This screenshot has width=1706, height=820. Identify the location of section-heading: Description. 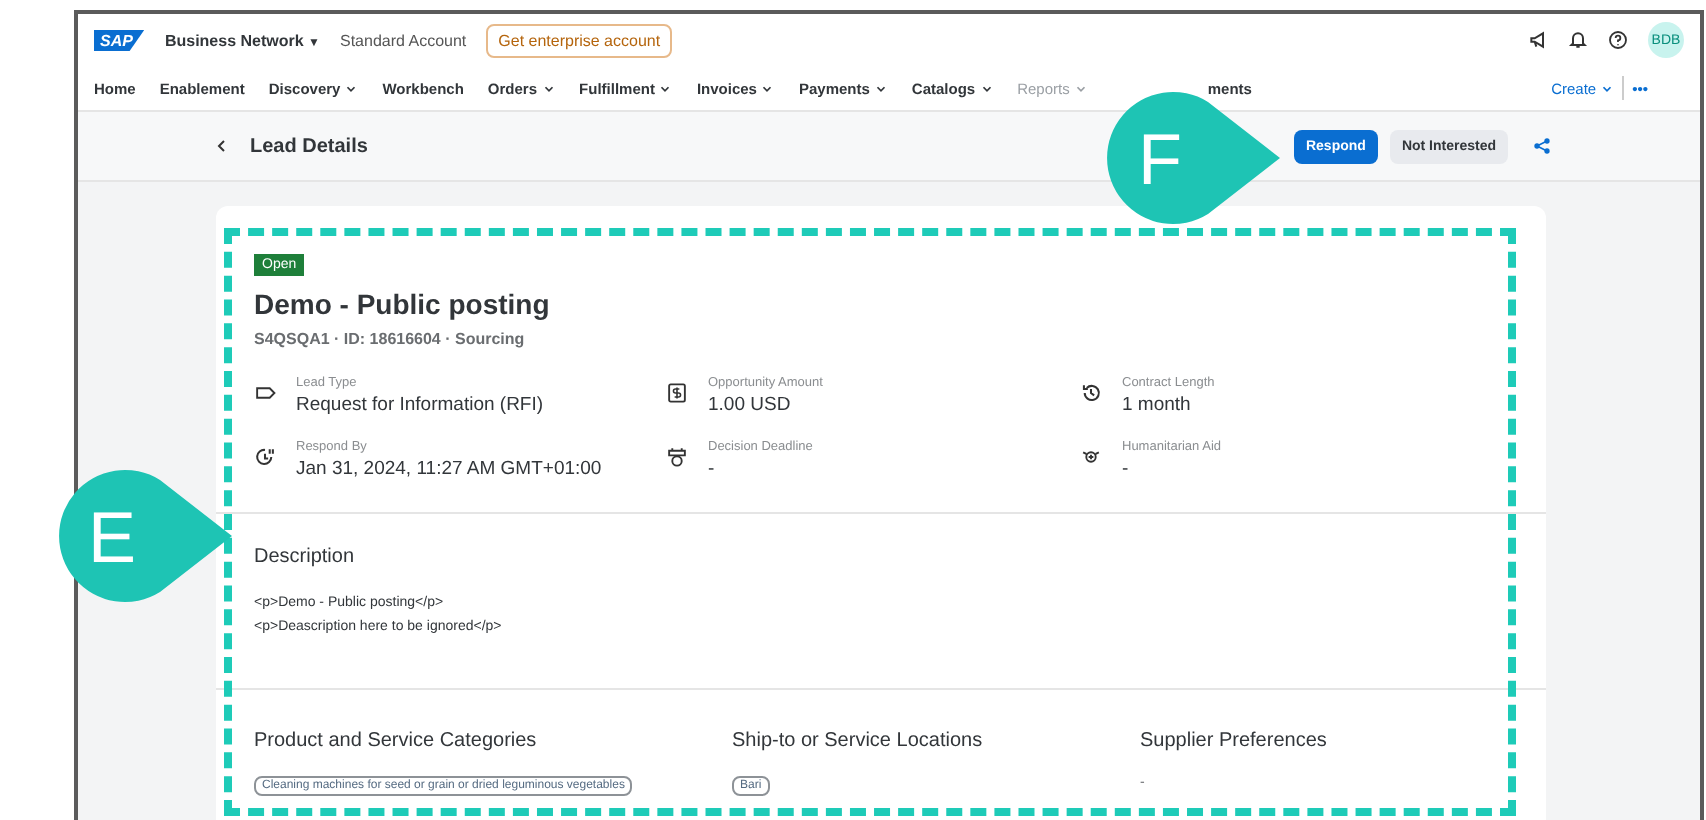
(305, 557).